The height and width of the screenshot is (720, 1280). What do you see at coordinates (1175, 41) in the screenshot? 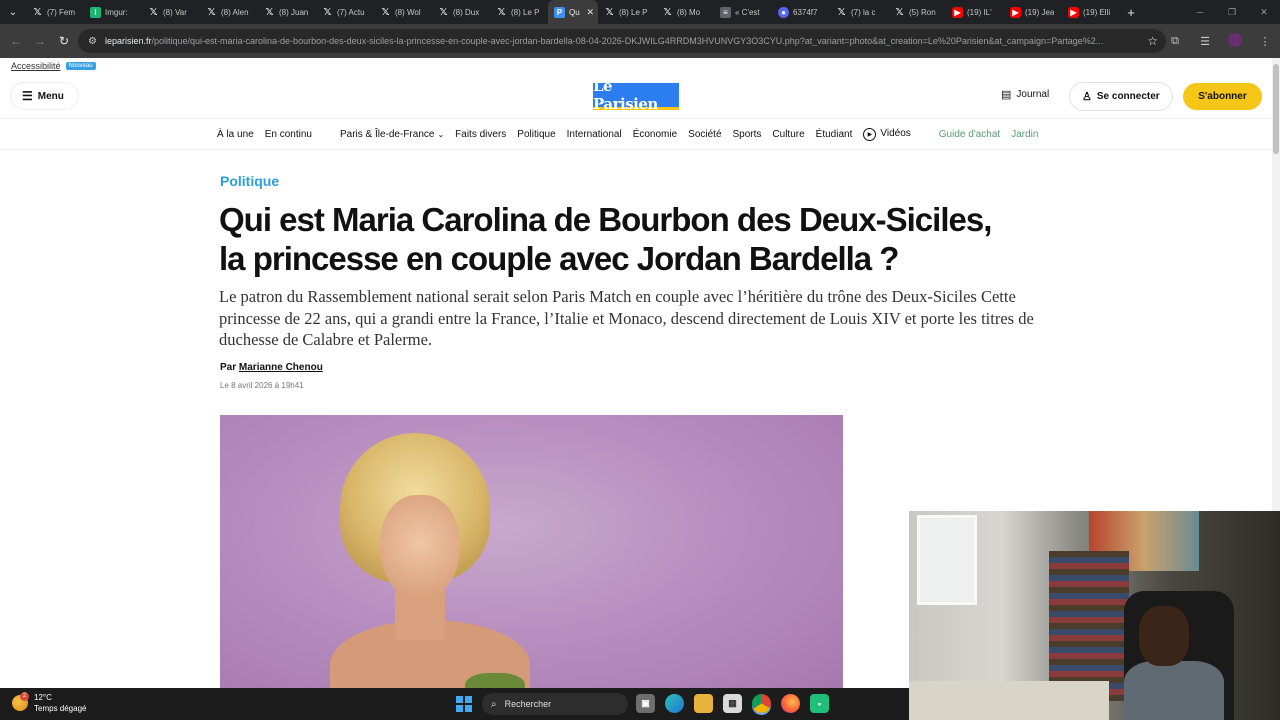
I see `extensions-icon: ⧉` at bounding box center [1175, 41].